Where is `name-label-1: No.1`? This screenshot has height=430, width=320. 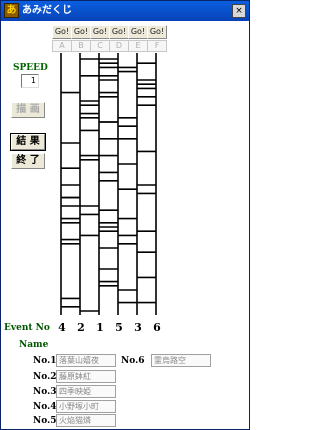
name-label-1: No.1 is located at coordinates (45, 361).